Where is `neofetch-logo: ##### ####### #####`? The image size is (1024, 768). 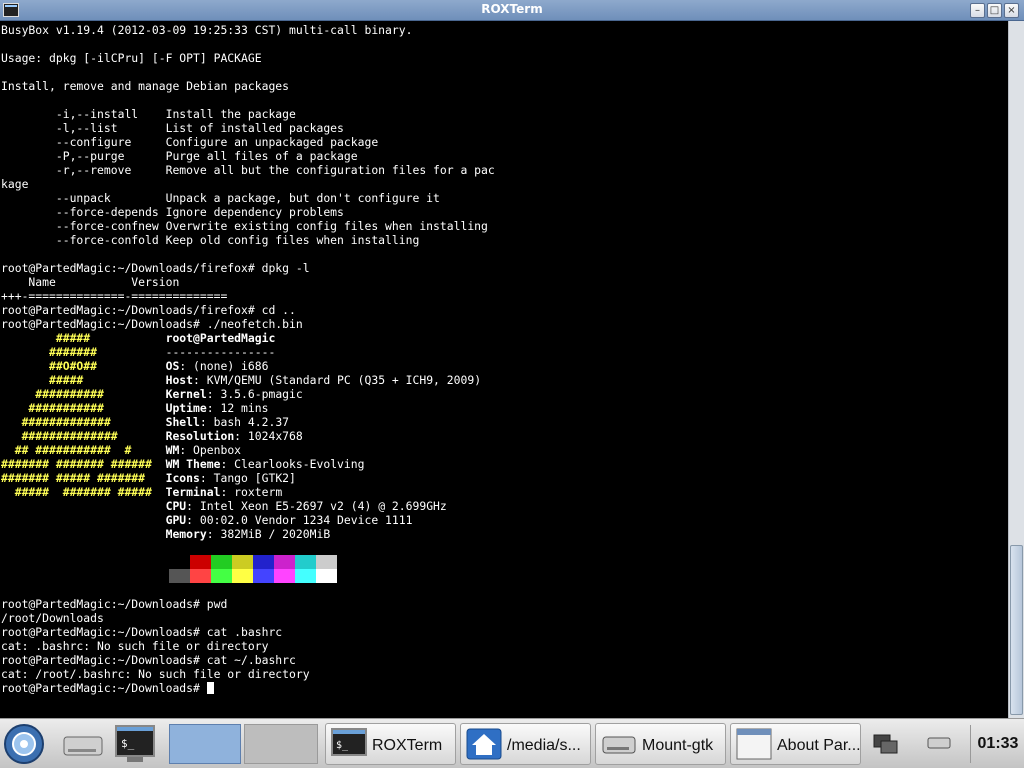
neofetch-logo: ##### ####### ##### is located at coordinates (83, 492).